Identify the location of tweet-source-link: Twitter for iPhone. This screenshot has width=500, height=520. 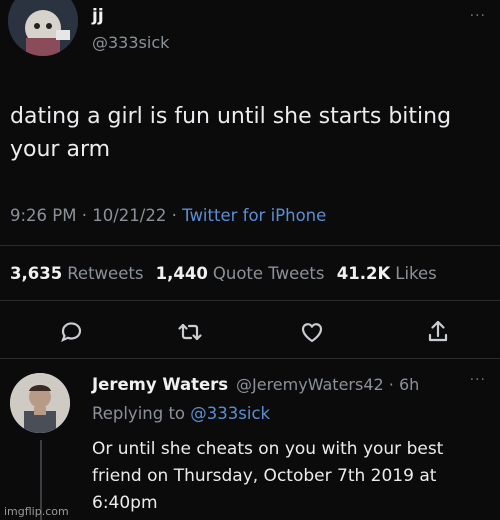
(254, 215).